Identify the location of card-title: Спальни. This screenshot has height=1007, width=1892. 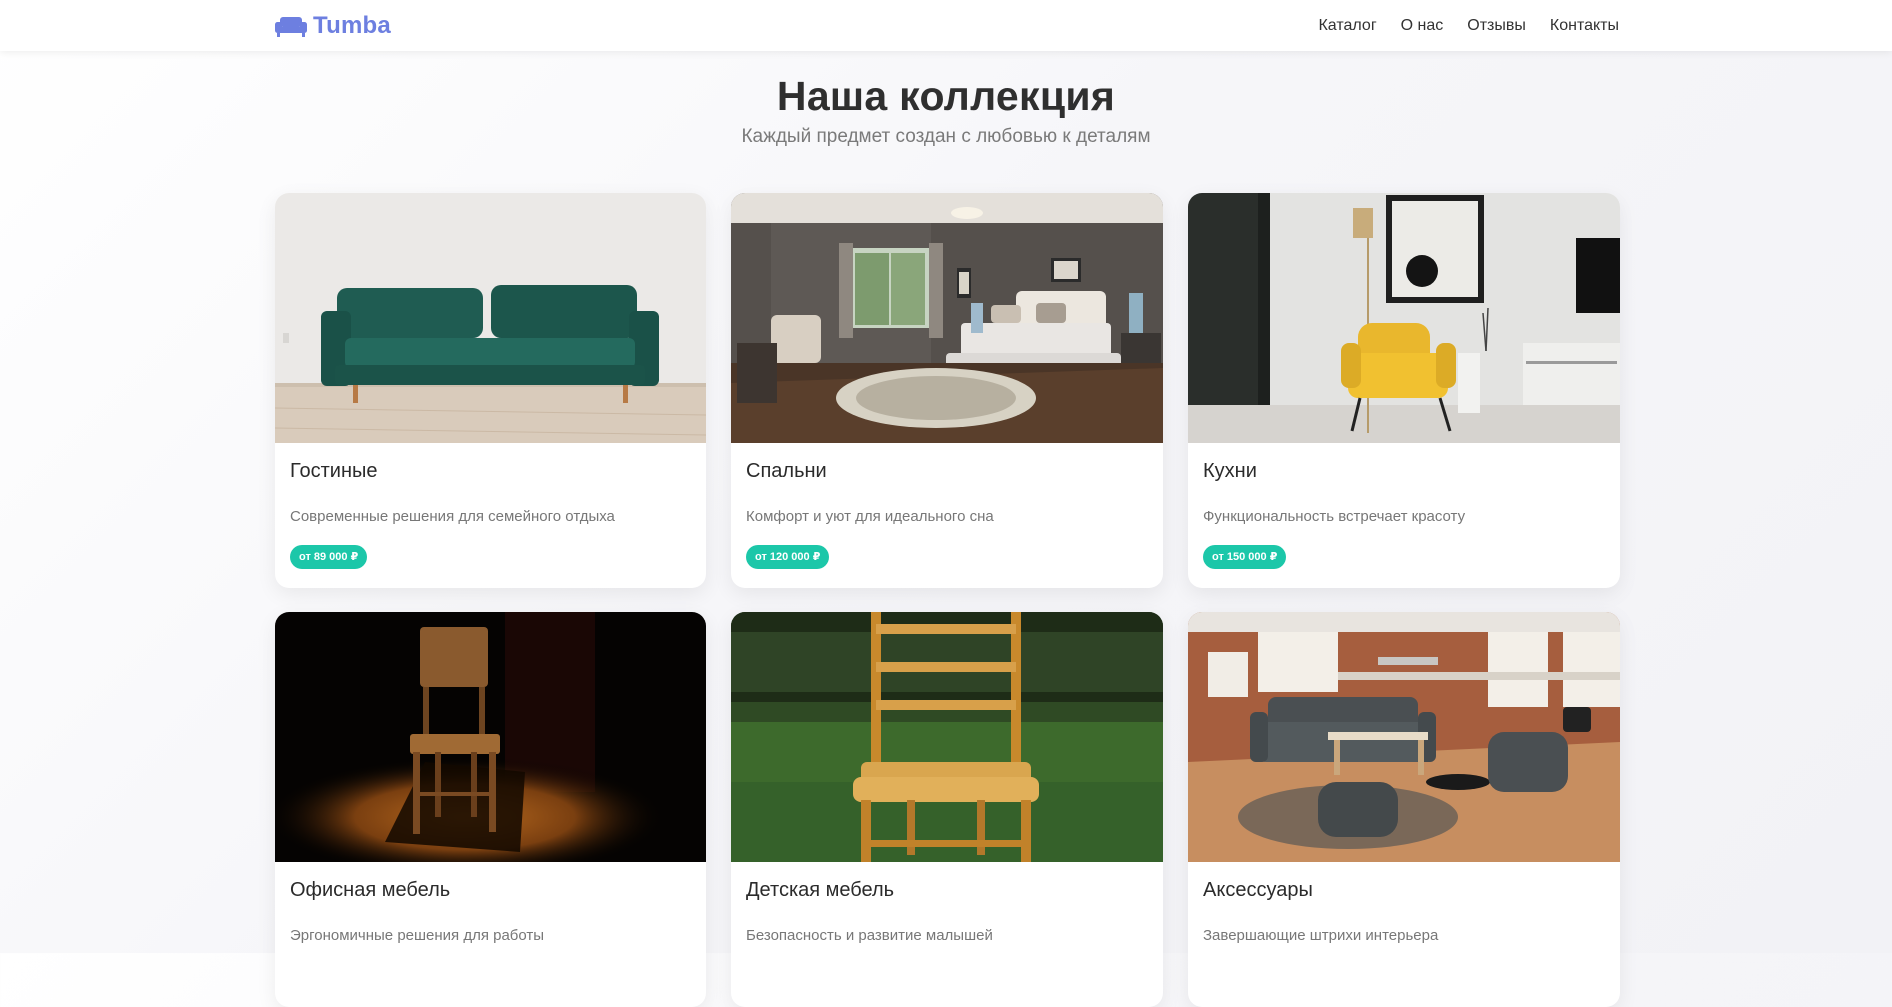
(786, 471).